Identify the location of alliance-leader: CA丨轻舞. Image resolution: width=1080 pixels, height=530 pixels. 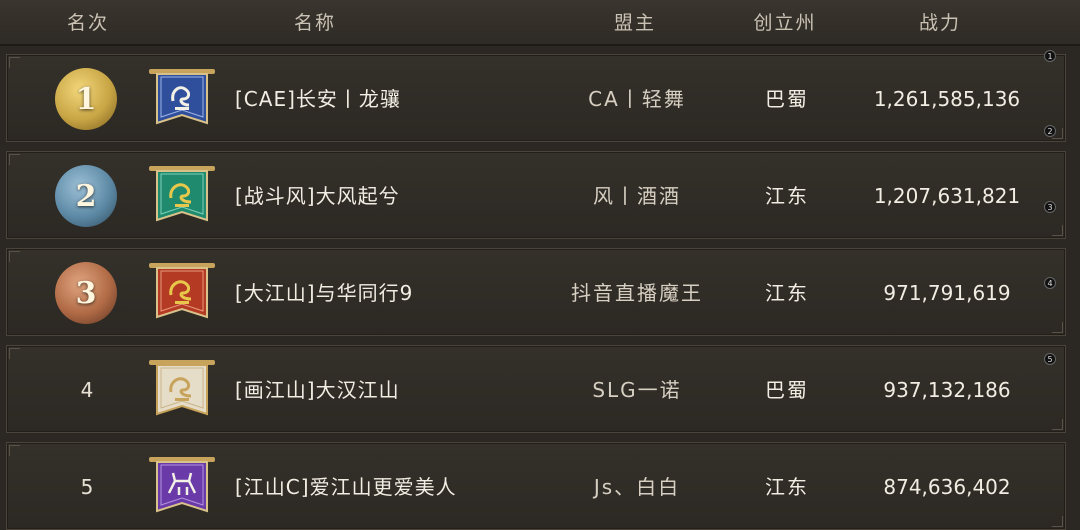
(637, 99).